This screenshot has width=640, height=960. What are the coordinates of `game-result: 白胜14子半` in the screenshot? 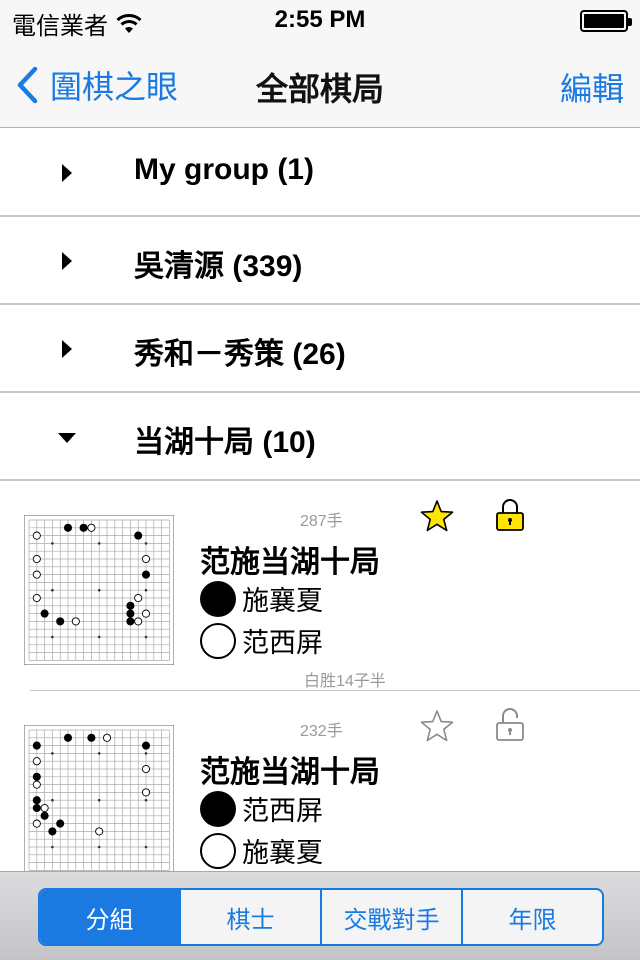 It's located at (345, 681).